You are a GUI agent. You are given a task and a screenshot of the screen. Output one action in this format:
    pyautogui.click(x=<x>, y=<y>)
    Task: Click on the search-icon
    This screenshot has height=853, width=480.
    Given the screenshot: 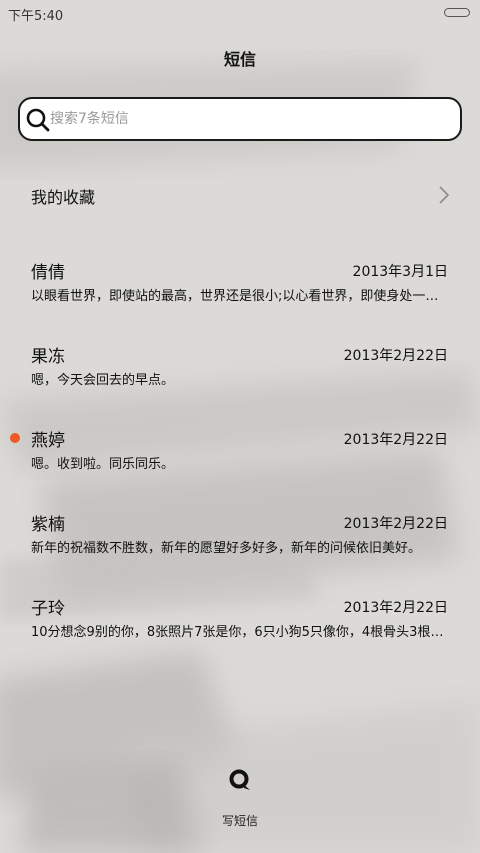 What is the action you would take?
    pyautogui.click(x=38, y=120)
    